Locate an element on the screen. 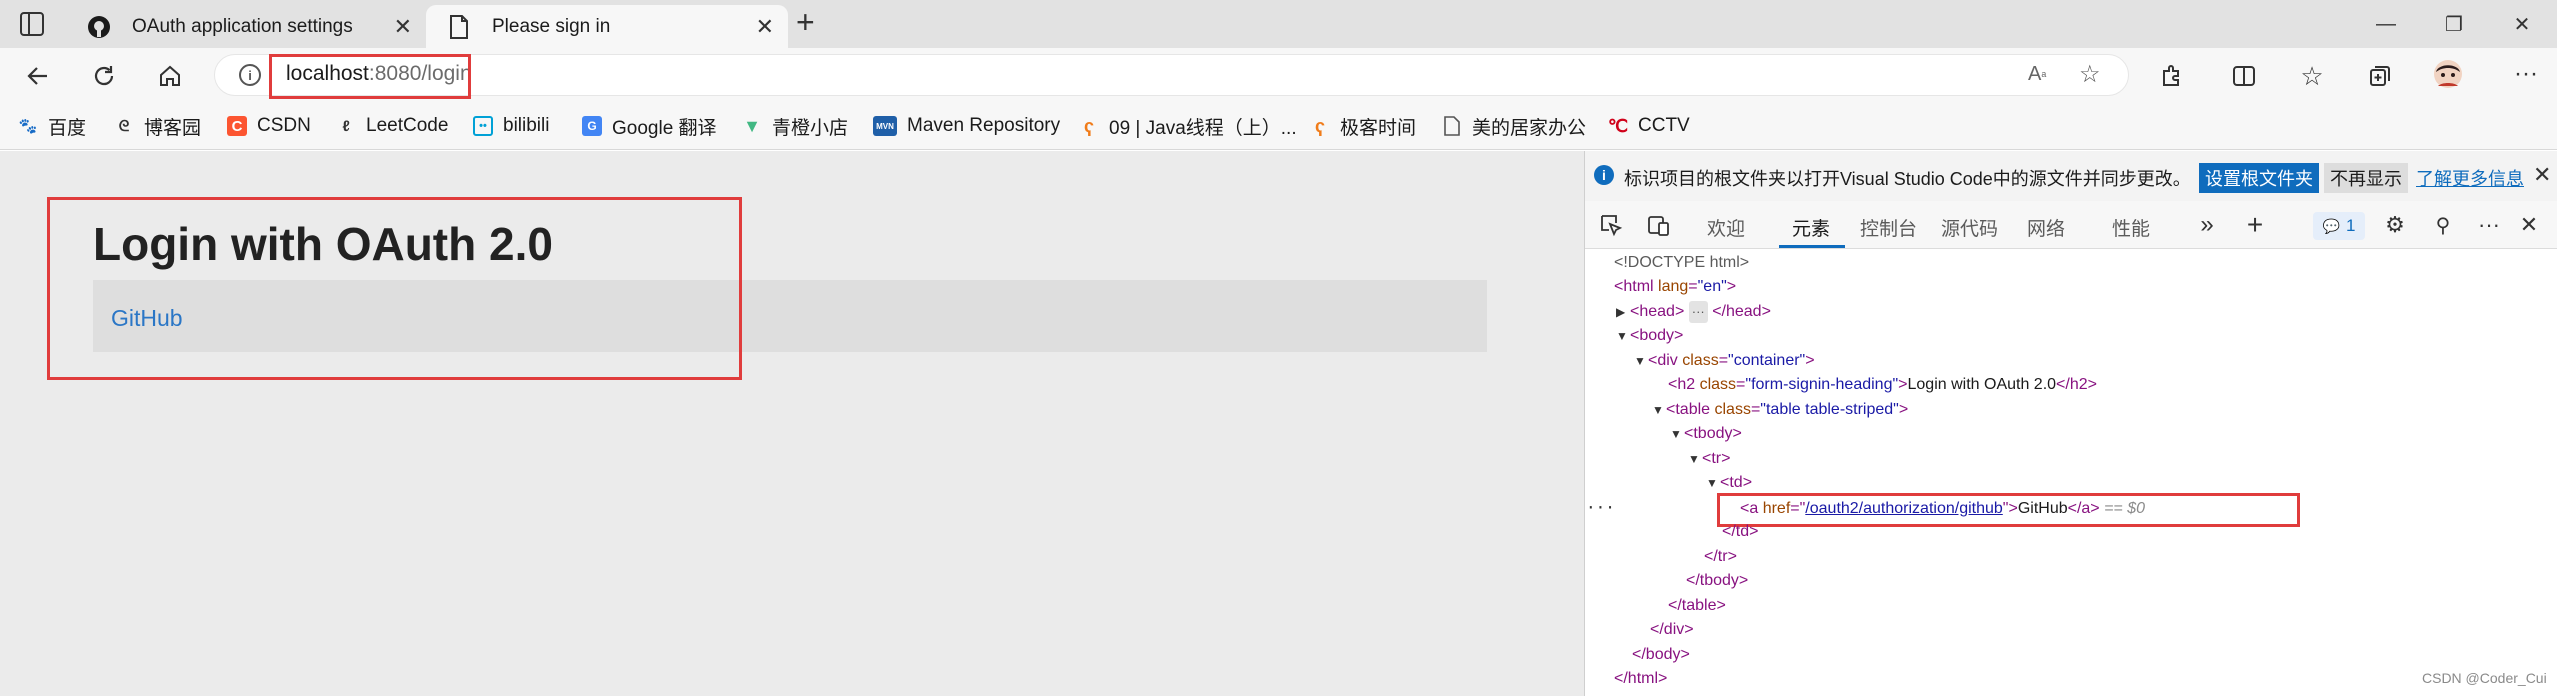  learn-more-link: 了解更多信息 is located at coordinates (2470, 178).